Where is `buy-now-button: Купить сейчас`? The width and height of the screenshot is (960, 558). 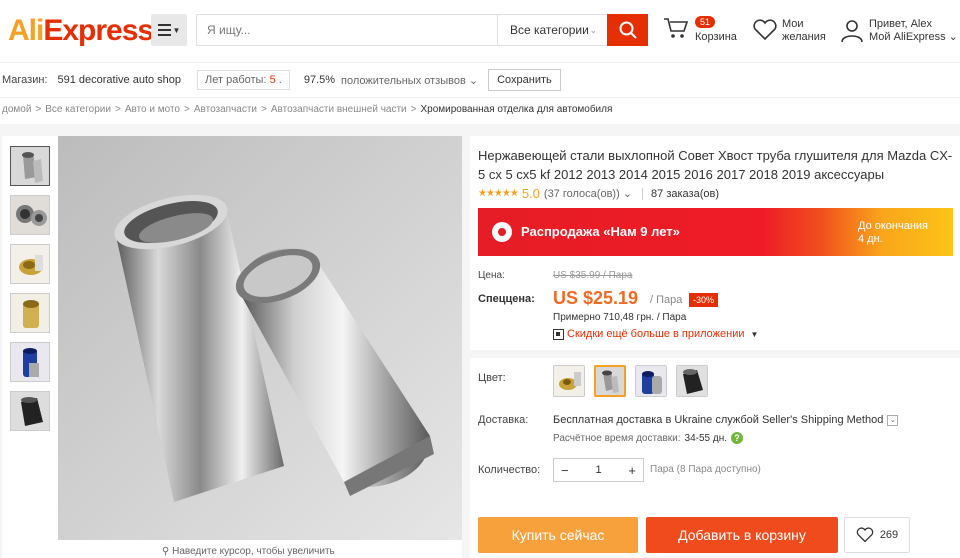
buy-now-button: Купить сейчас is located at coordinates (558, 535).